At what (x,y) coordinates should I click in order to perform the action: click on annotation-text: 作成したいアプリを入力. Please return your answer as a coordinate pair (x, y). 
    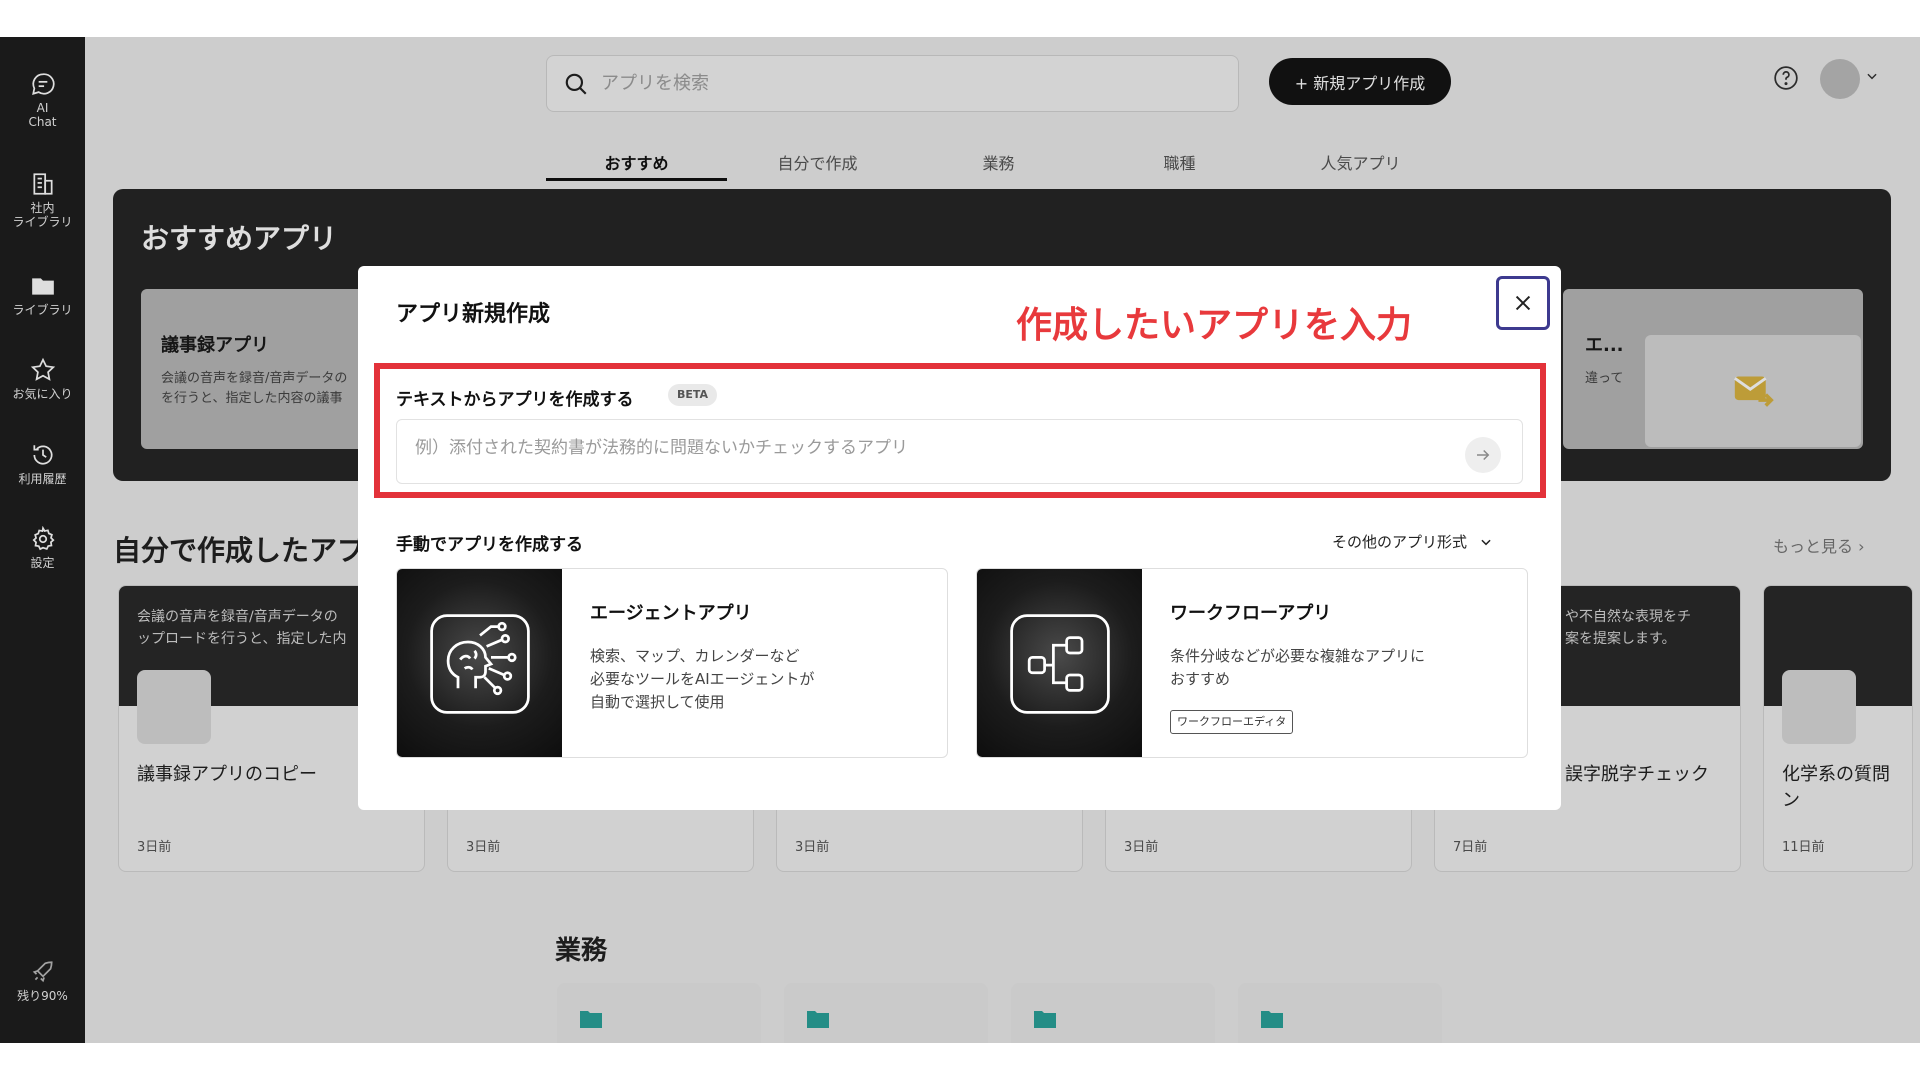
    Looking at the image, I should click on (1214, 325).